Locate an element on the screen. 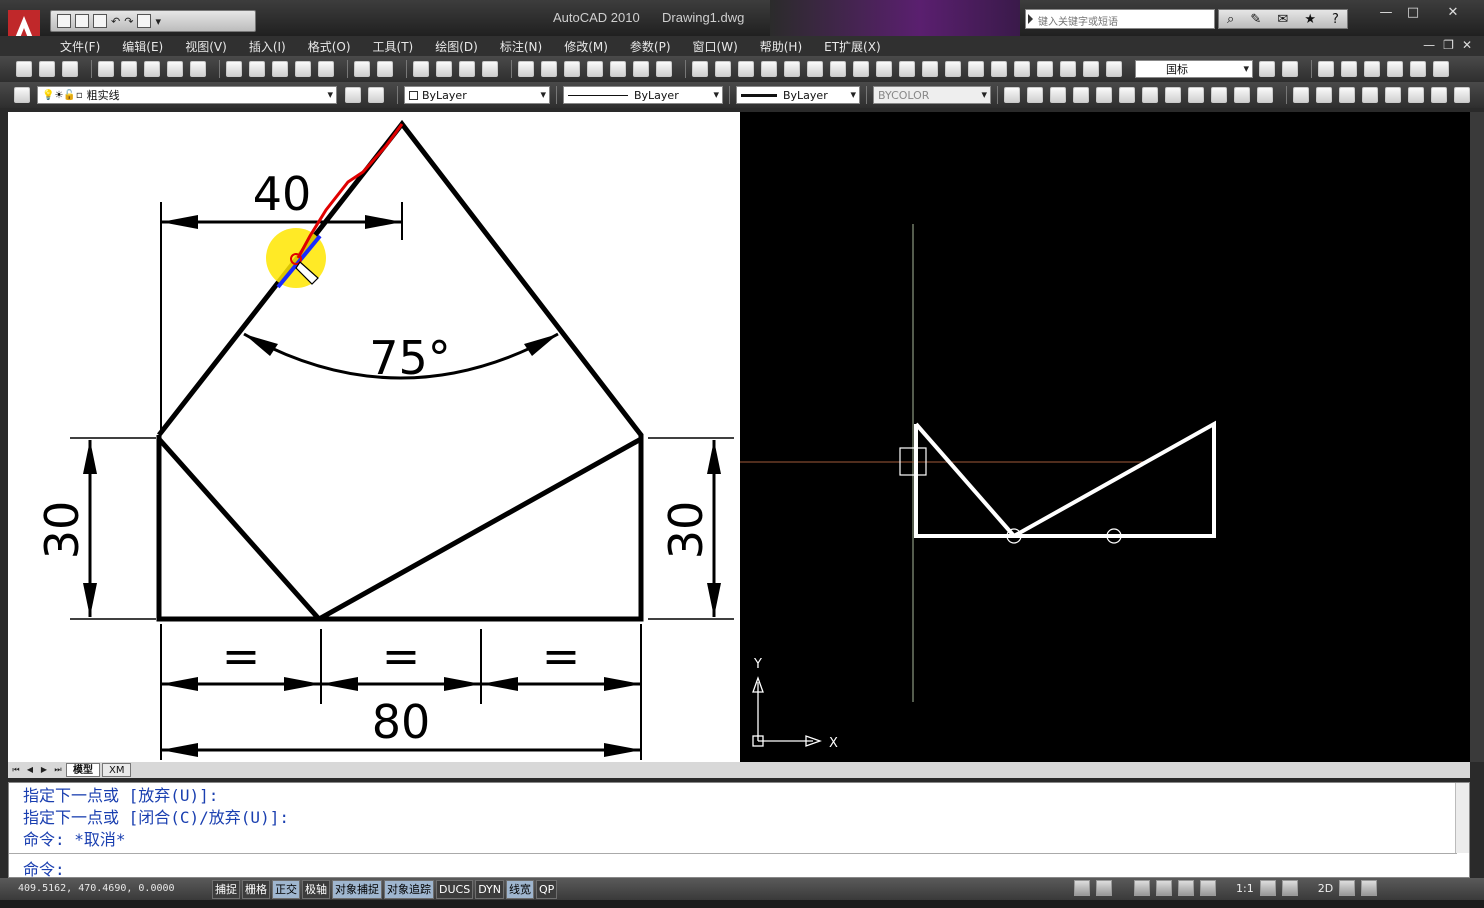 This screenshot has height=908, width=1484. new-file-icon is located at coordinates (64, 21).